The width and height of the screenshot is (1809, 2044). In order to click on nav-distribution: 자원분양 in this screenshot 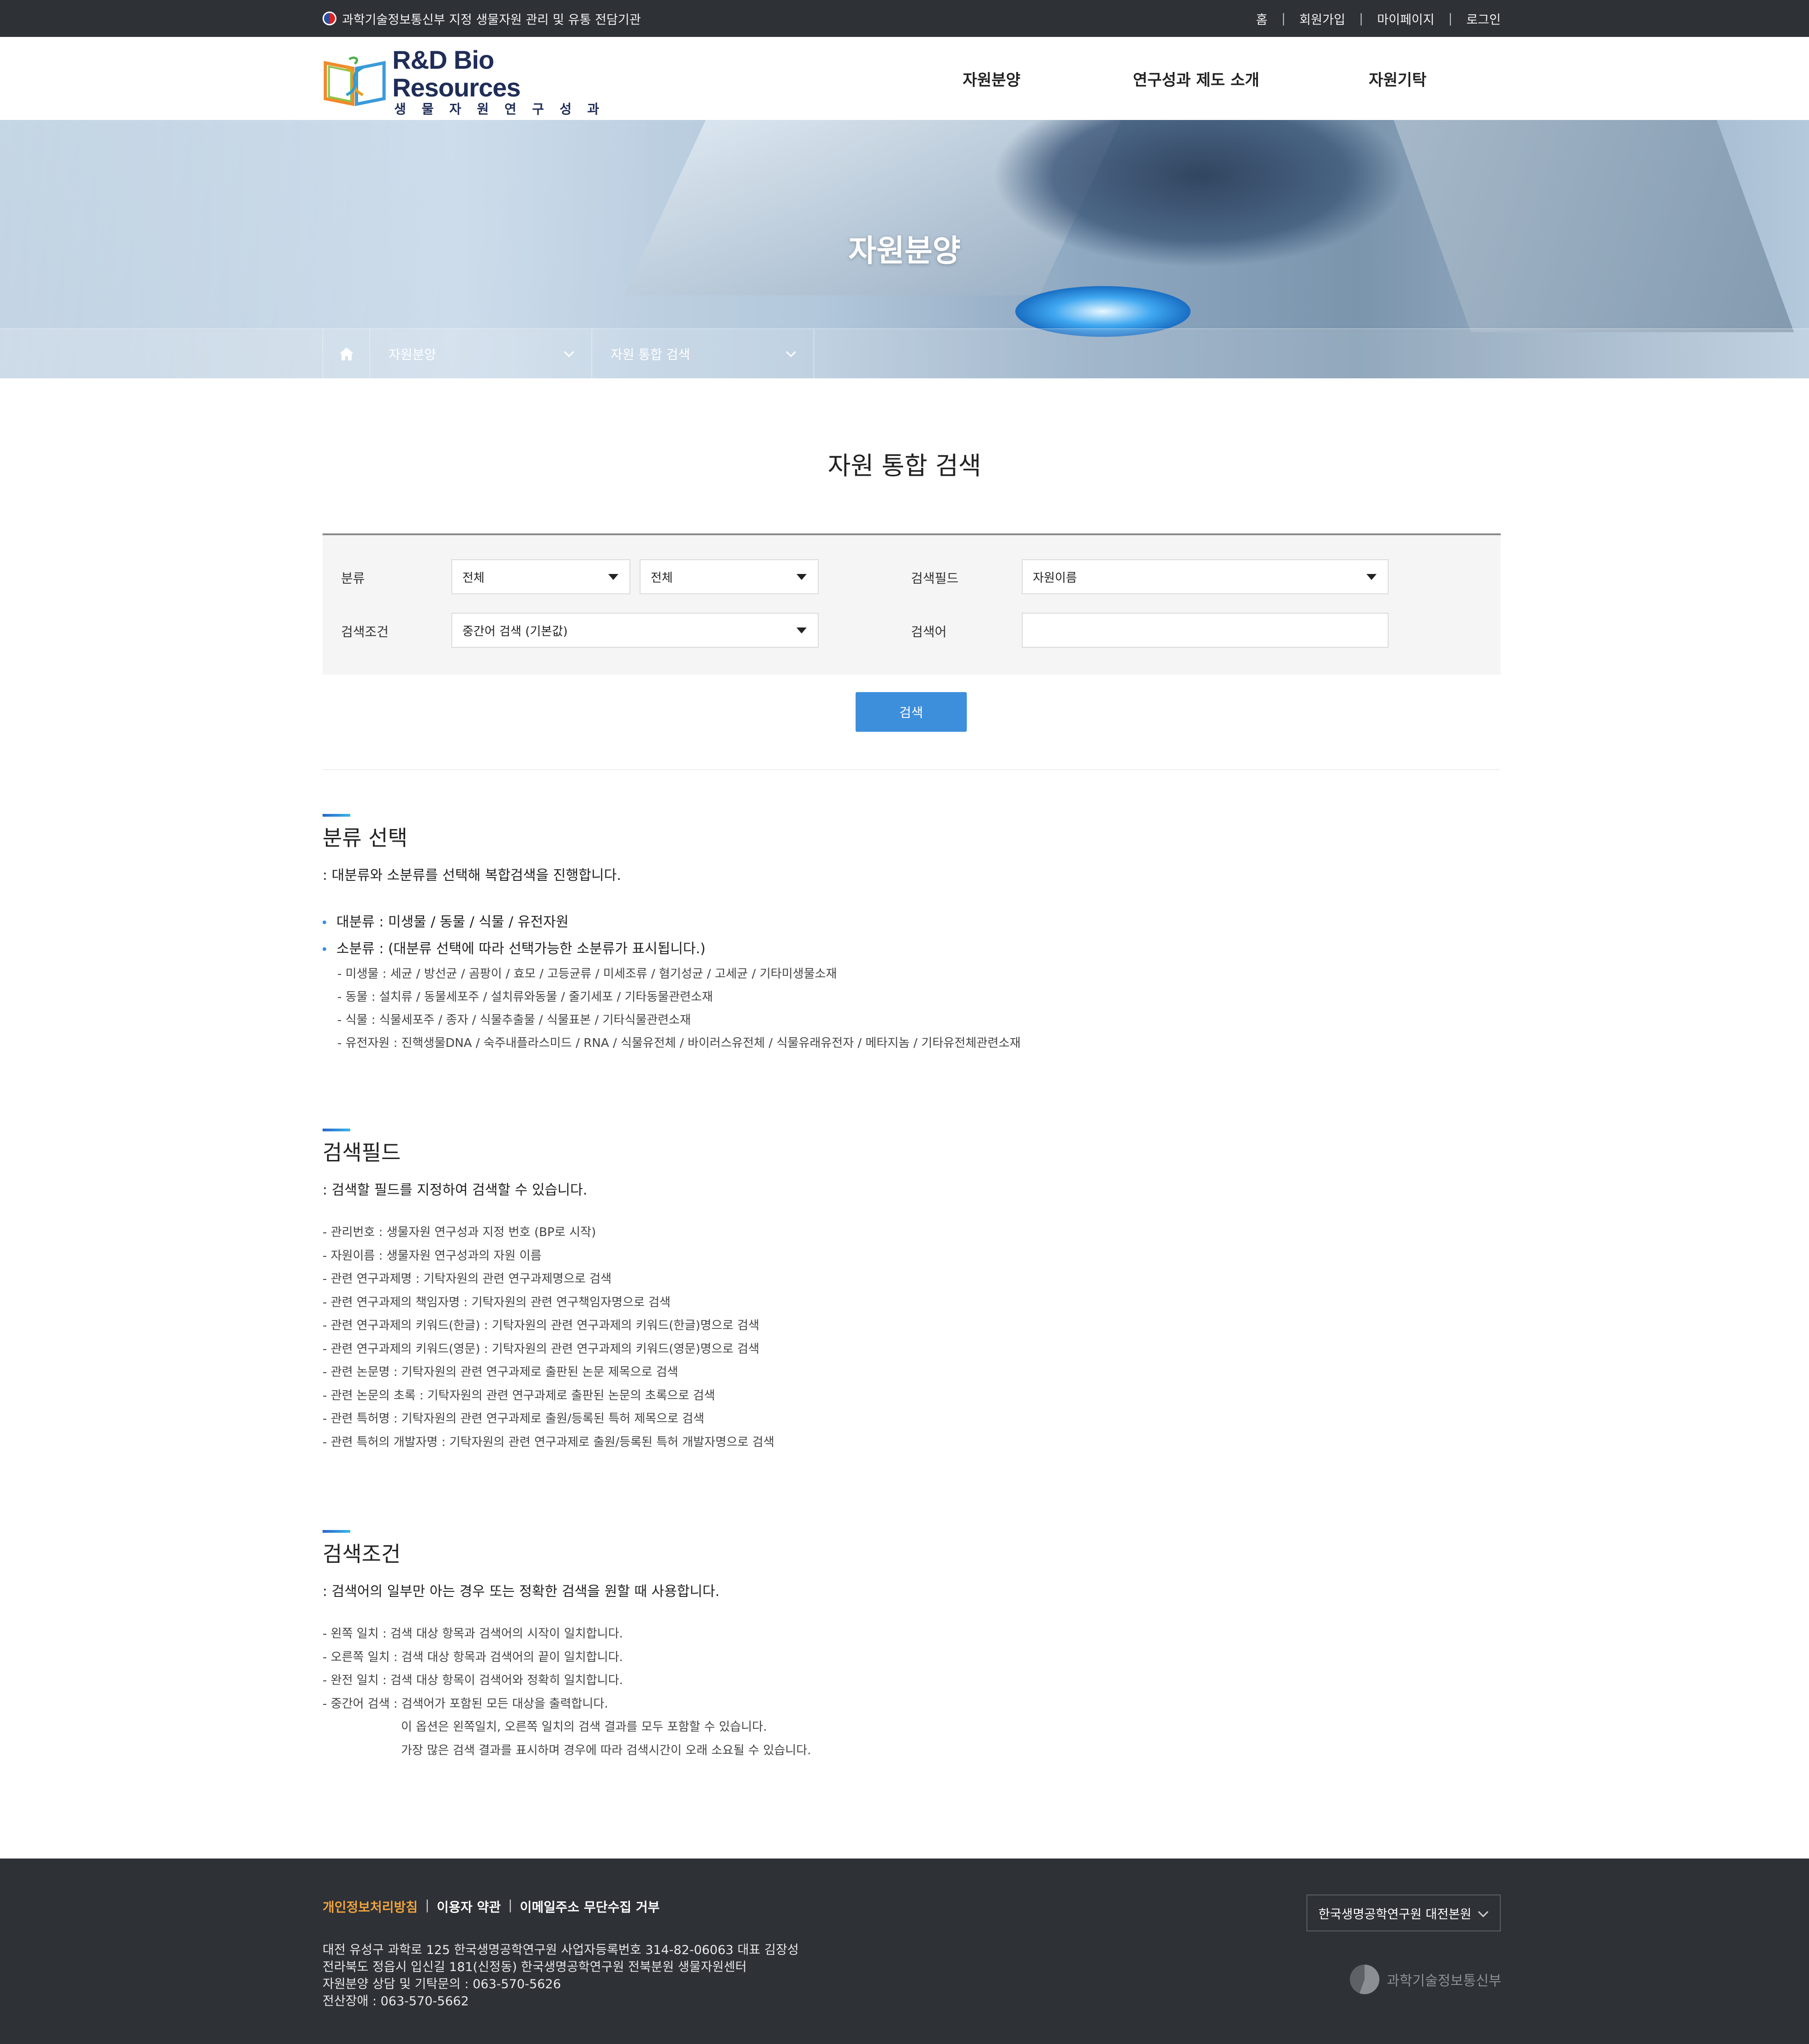, I will do `click(991, 78)`.